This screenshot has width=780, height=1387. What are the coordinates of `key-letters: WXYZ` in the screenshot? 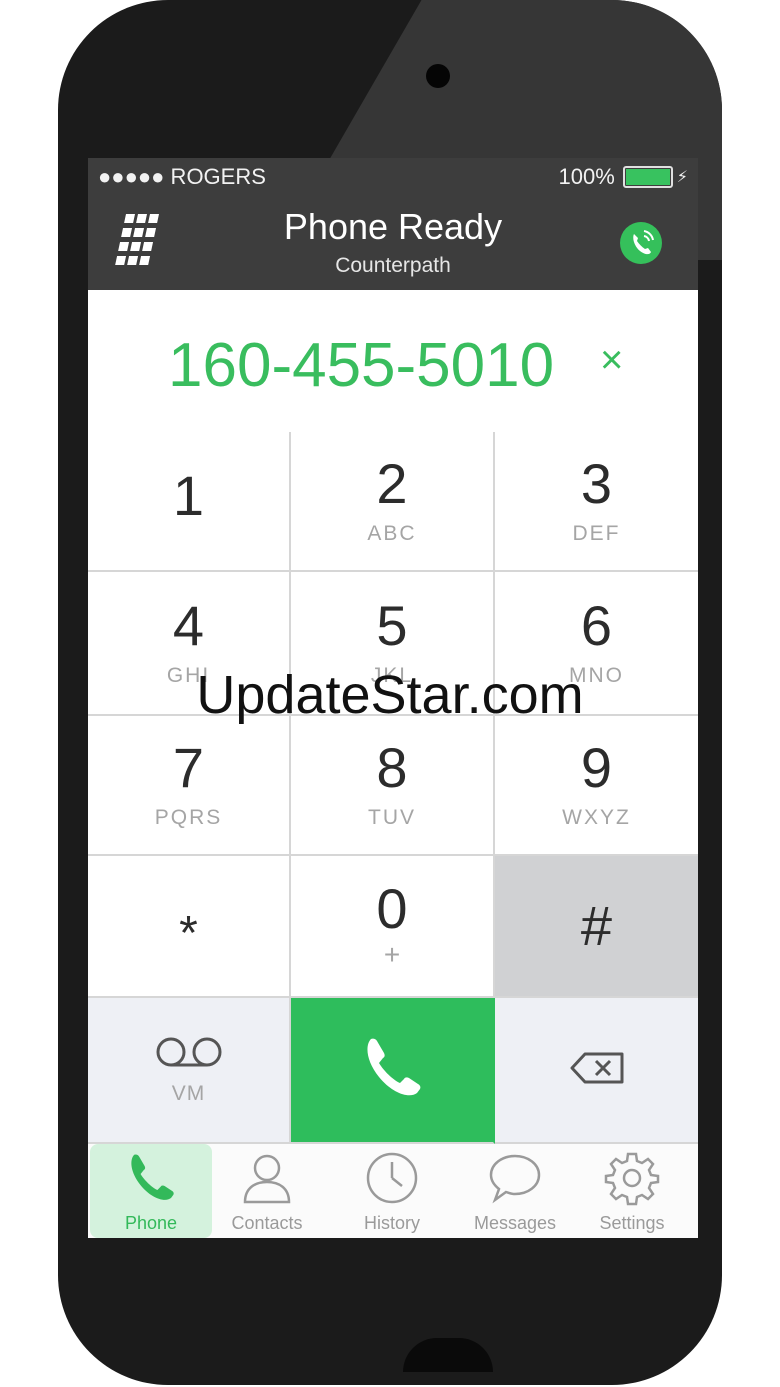 It's located at (596, 817).